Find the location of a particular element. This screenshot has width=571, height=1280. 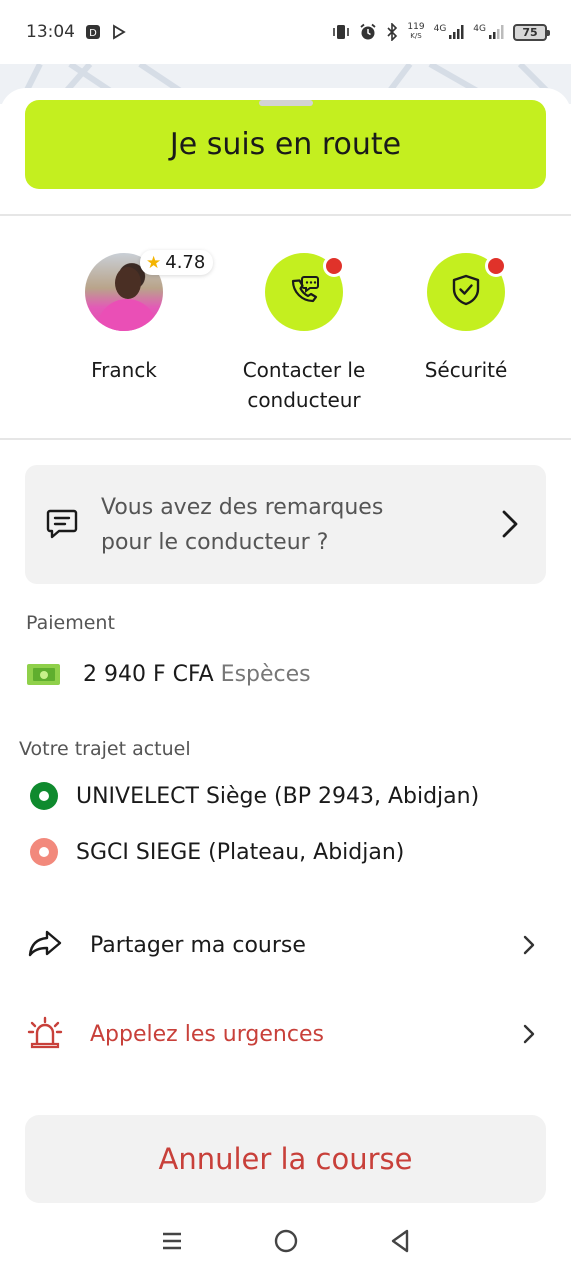

star-icon: ★ is located at coordinates (154, 262).